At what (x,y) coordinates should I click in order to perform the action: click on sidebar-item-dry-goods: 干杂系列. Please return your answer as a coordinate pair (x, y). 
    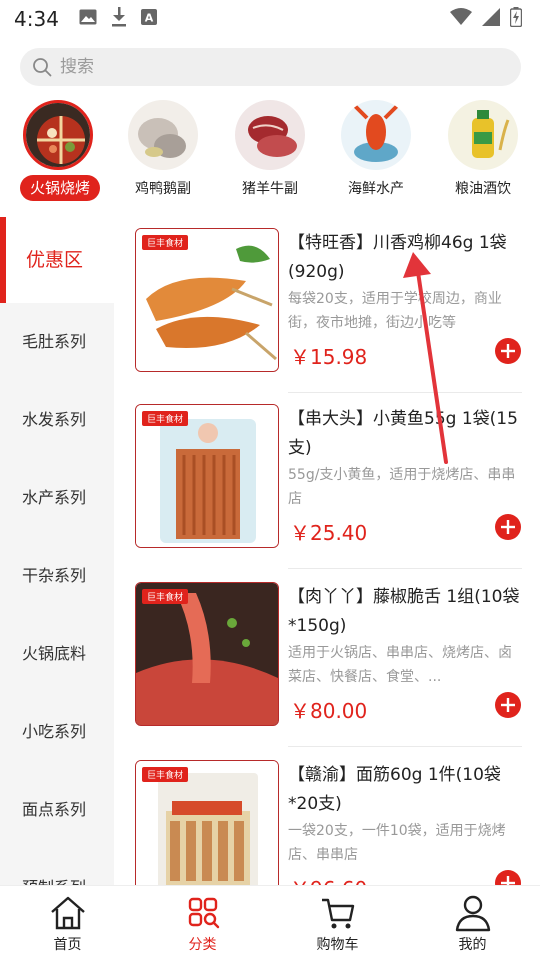
    Looking at the image, I should click on (57, 576).